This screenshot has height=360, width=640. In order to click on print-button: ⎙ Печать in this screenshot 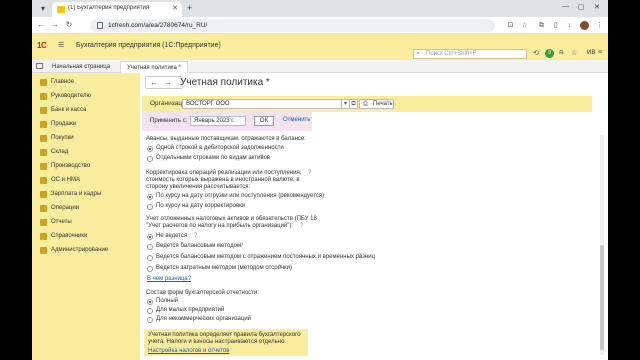, I will do `click(376, 104)`.